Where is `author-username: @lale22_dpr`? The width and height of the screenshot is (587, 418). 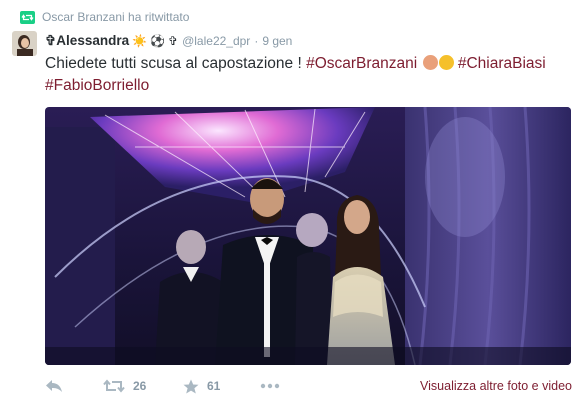
author-username: @lale22_dpr is located at coordinates (216, 41).